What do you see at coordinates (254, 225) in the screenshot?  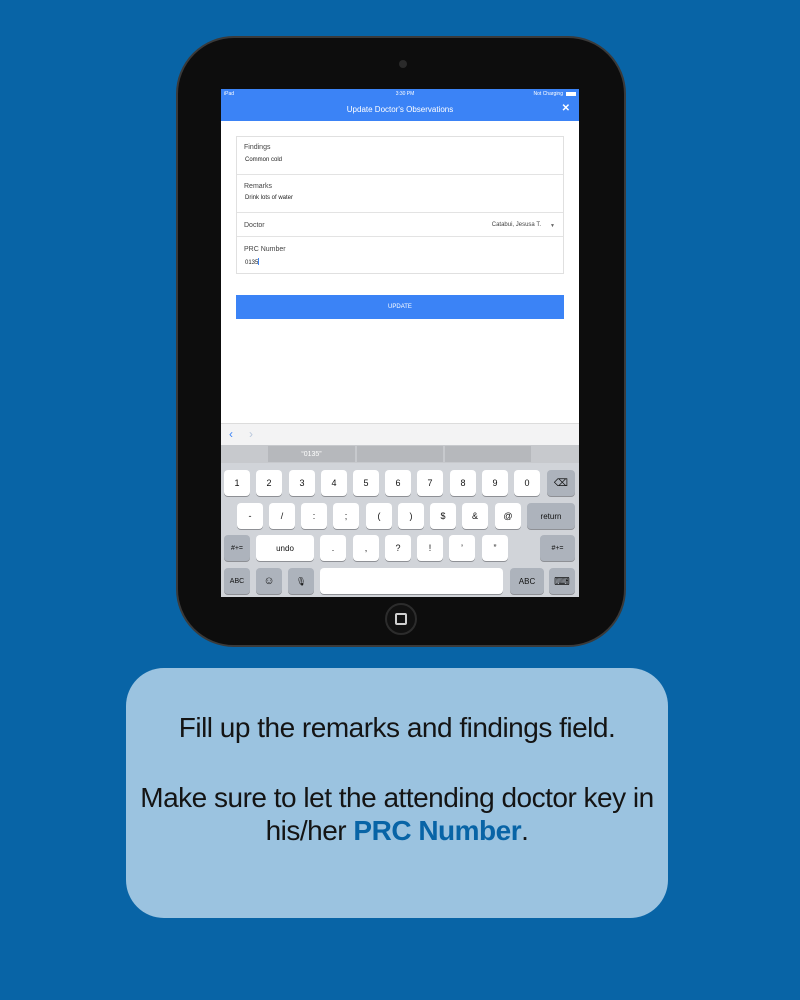 I see `doctor-label: Doctor` at bounding box center [254, 225].